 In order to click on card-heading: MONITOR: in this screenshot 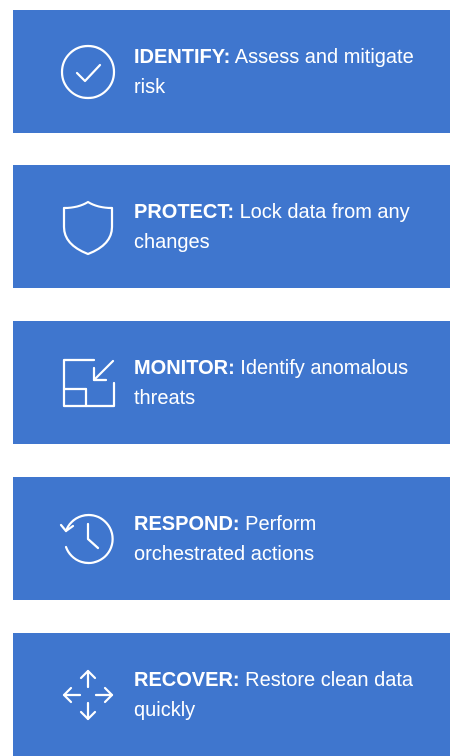, I will do `click(184, 367)`.